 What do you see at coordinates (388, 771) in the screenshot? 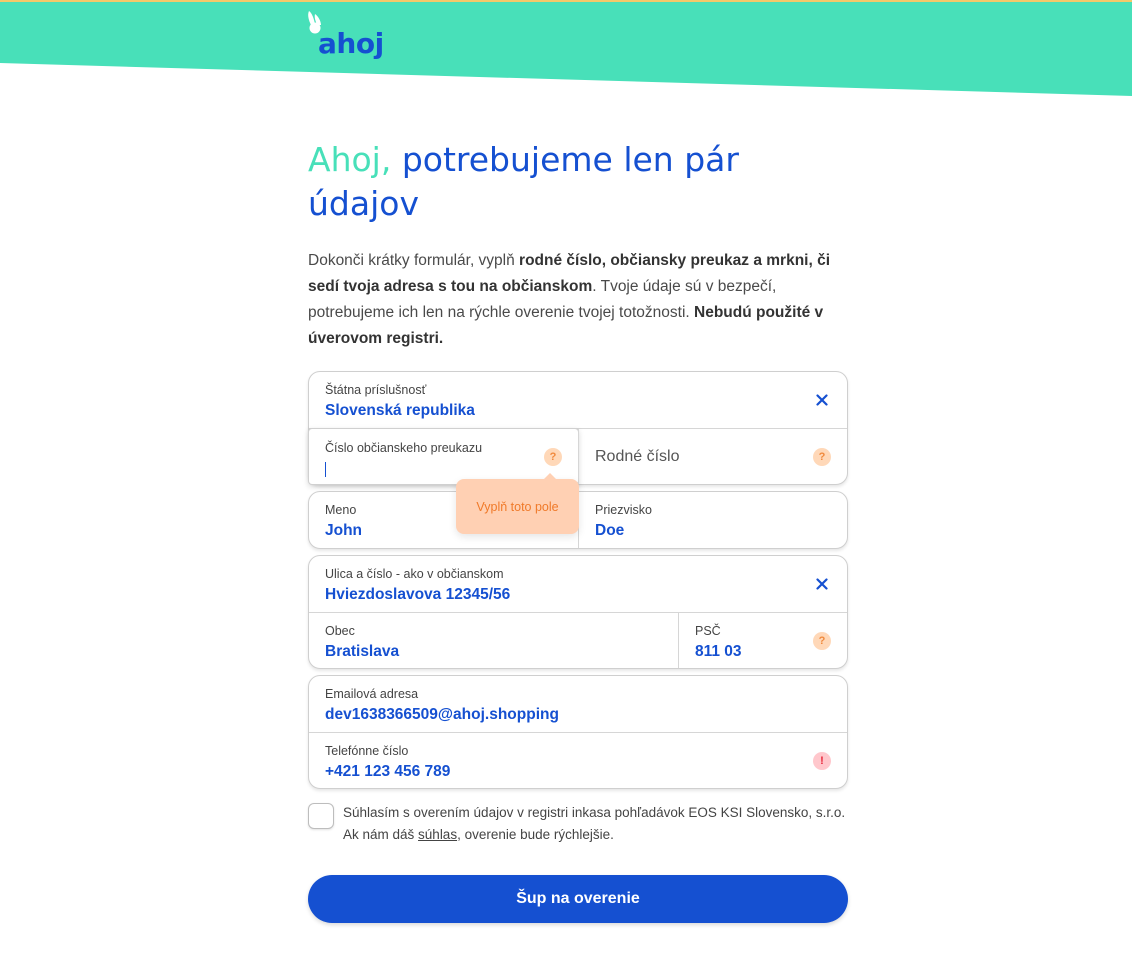
I see `phone-value: +421 123 456 789` at bounding box center [388, 771].